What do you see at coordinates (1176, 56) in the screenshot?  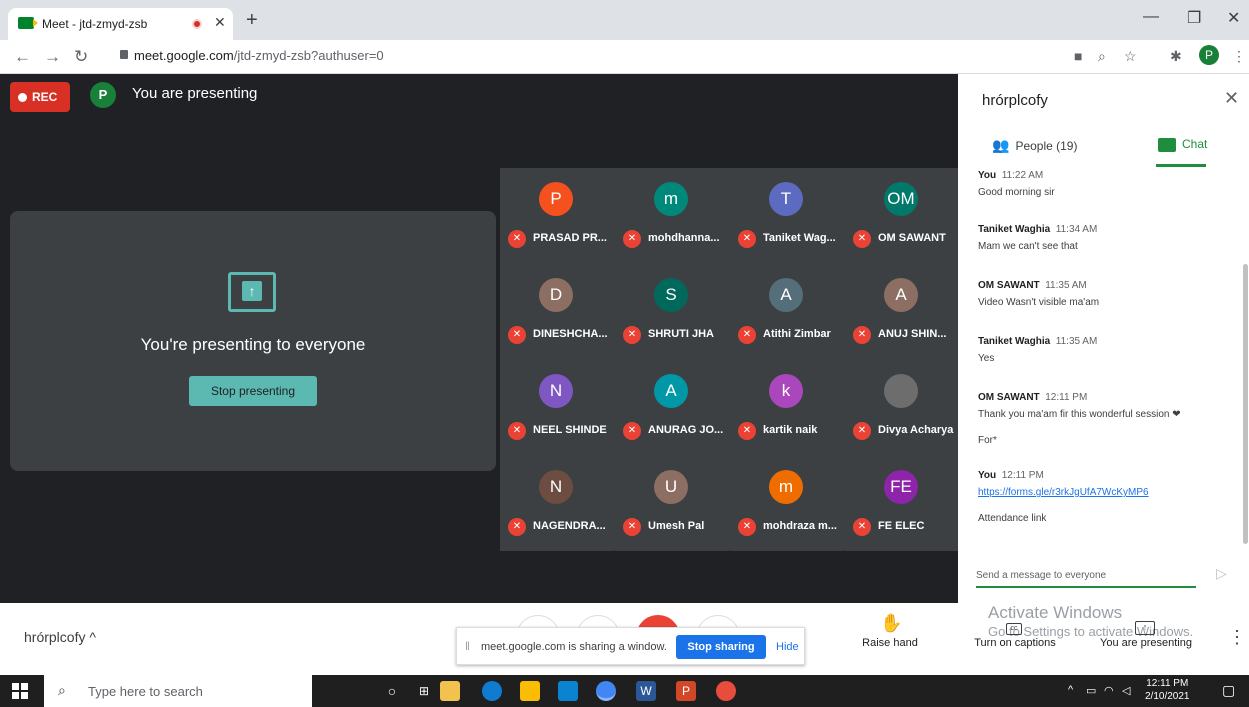 I see `extensions-icon: ✱` at bounding box center [1176, 56].